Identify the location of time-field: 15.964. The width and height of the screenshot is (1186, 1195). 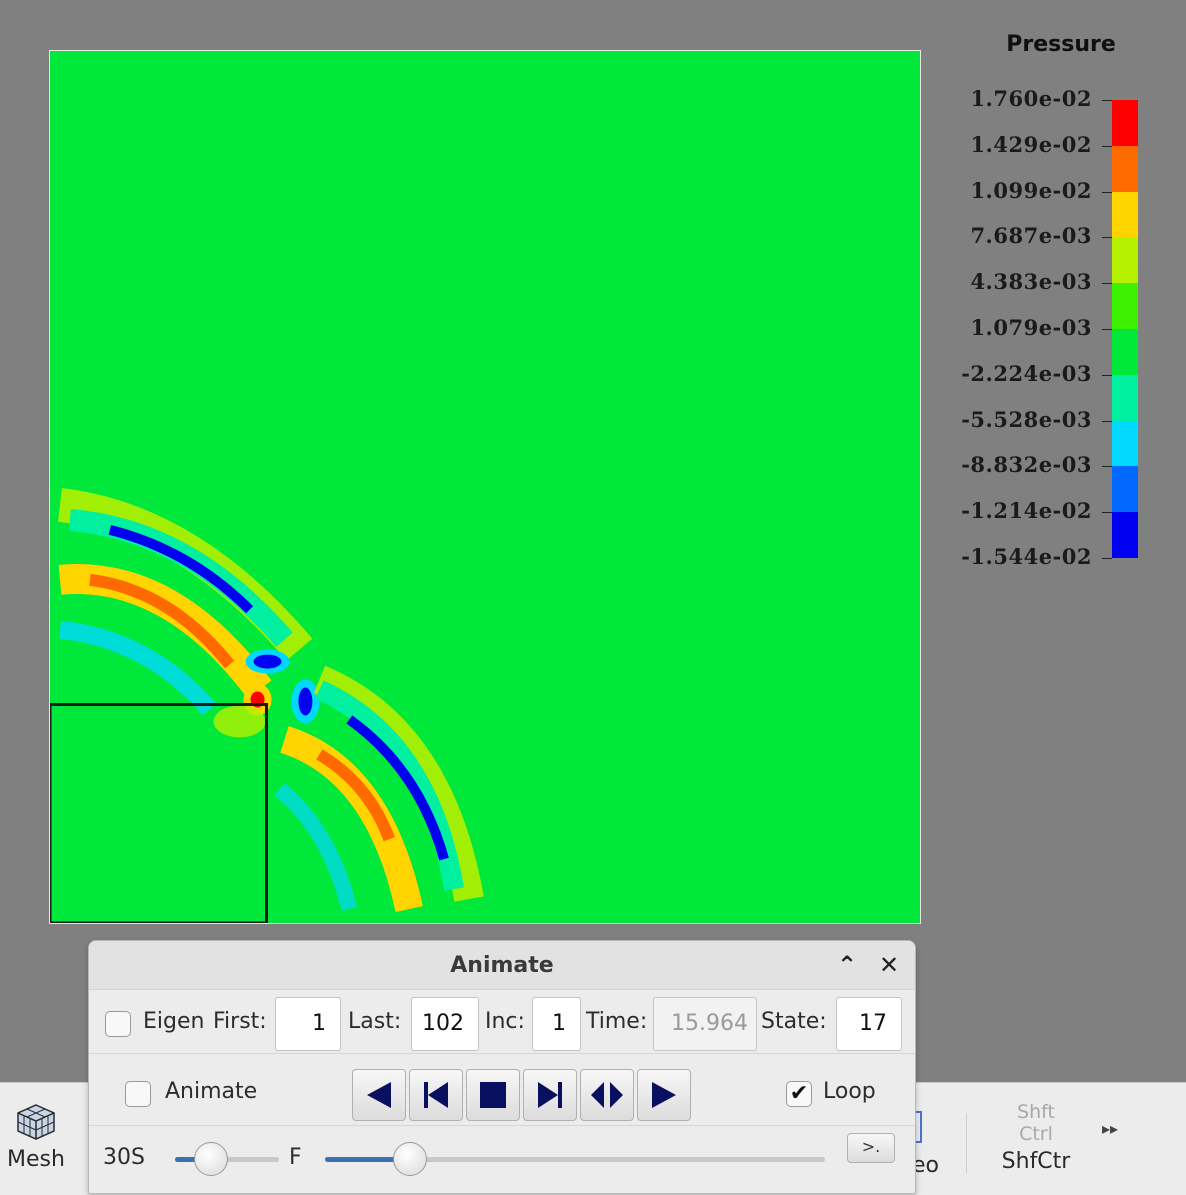
(705, 1024).